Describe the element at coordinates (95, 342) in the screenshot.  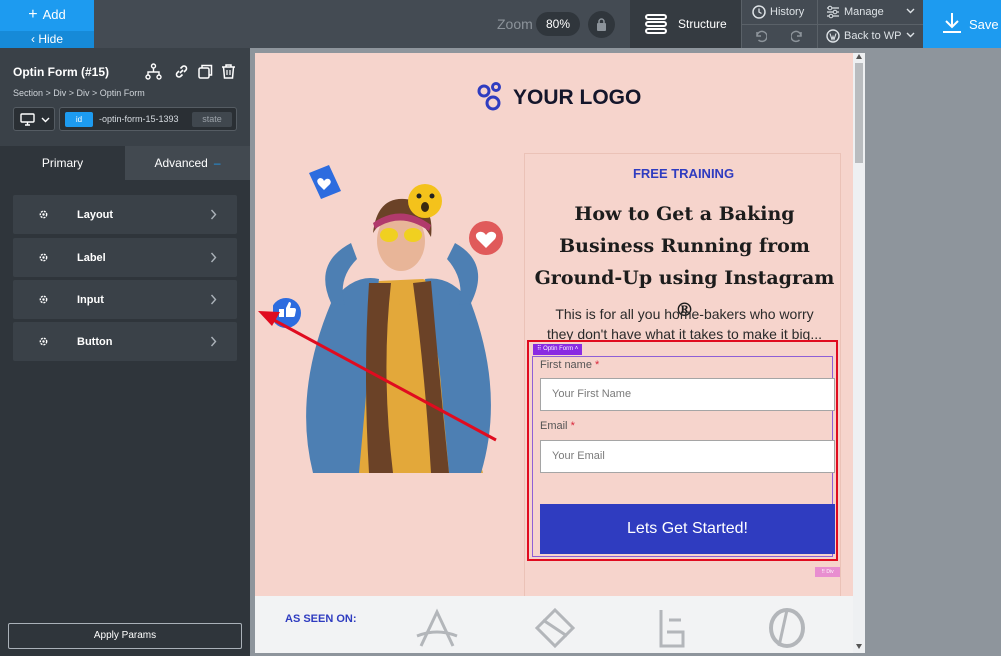
I see `section-label: Button` at that location.